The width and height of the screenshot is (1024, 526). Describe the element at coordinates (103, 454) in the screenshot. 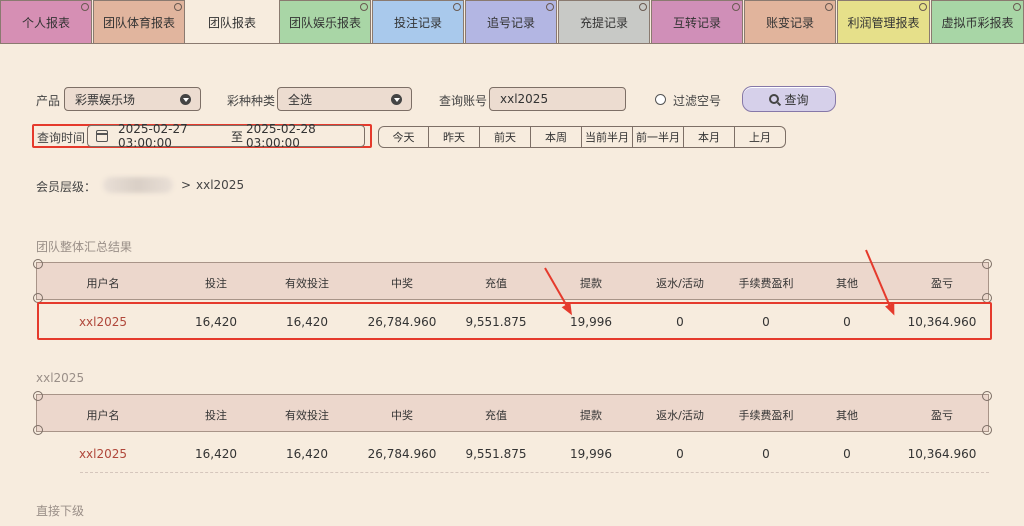

I see `user-row-username: xxl2025` at that location.